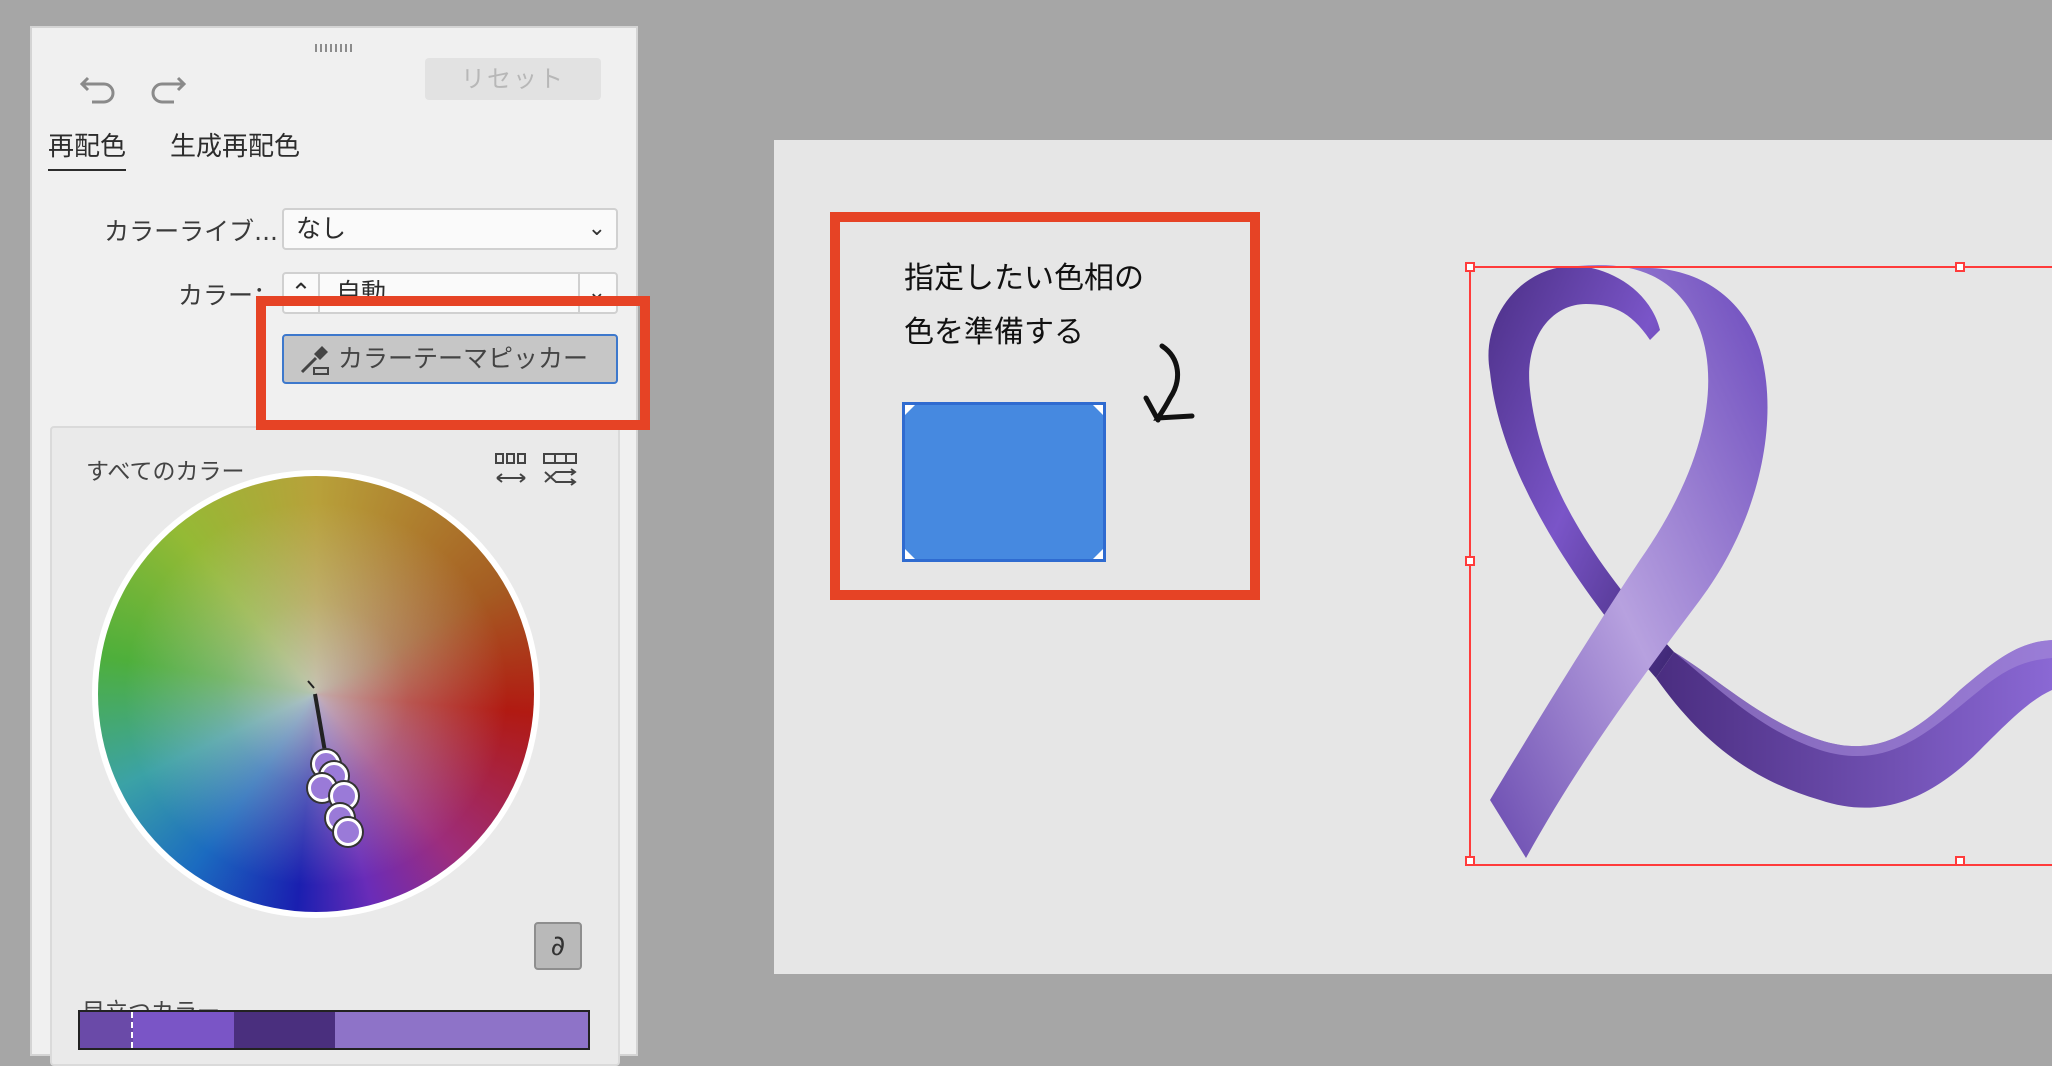 The image size is (2052, 1066). What do you see at coordinates (450, 229) in the screenshot?
I see `color-library-select: なし ⌄` at bounding box center [450, 229].